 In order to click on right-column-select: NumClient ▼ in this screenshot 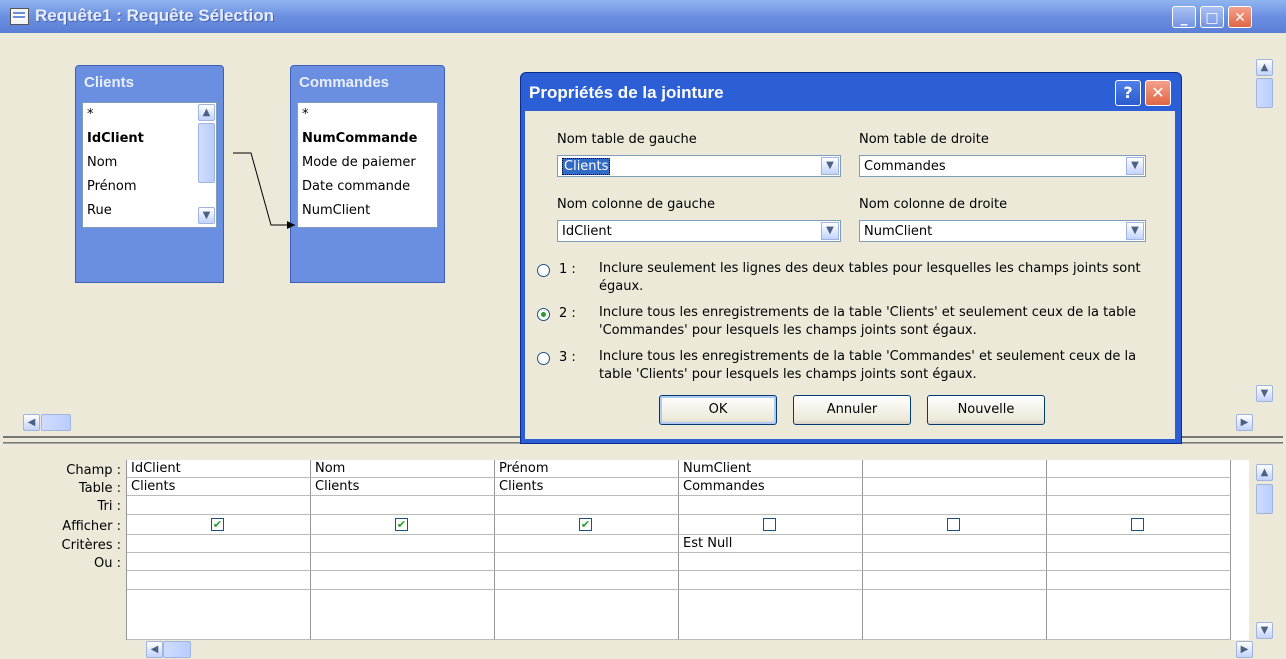, I will do `click(1002, 231)`.